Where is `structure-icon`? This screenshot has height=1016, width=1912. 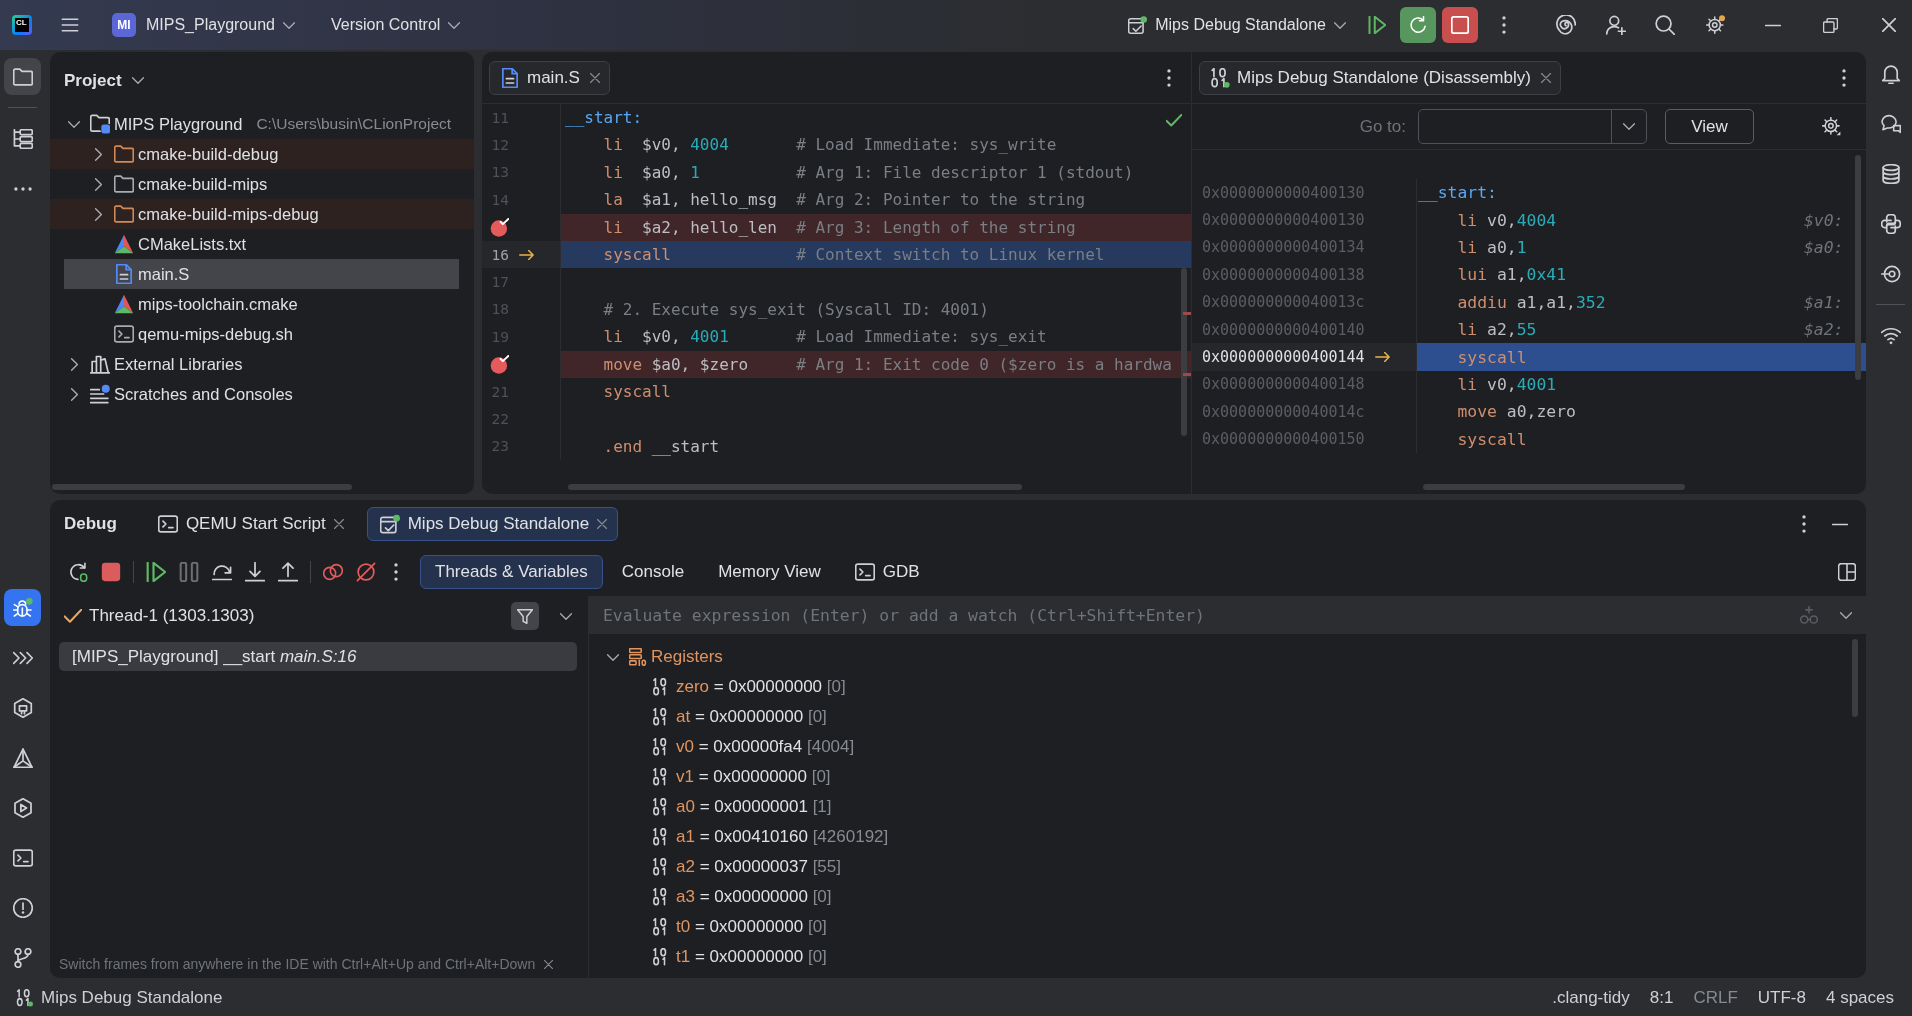
structure-icon is located at coordinates (22, 138).